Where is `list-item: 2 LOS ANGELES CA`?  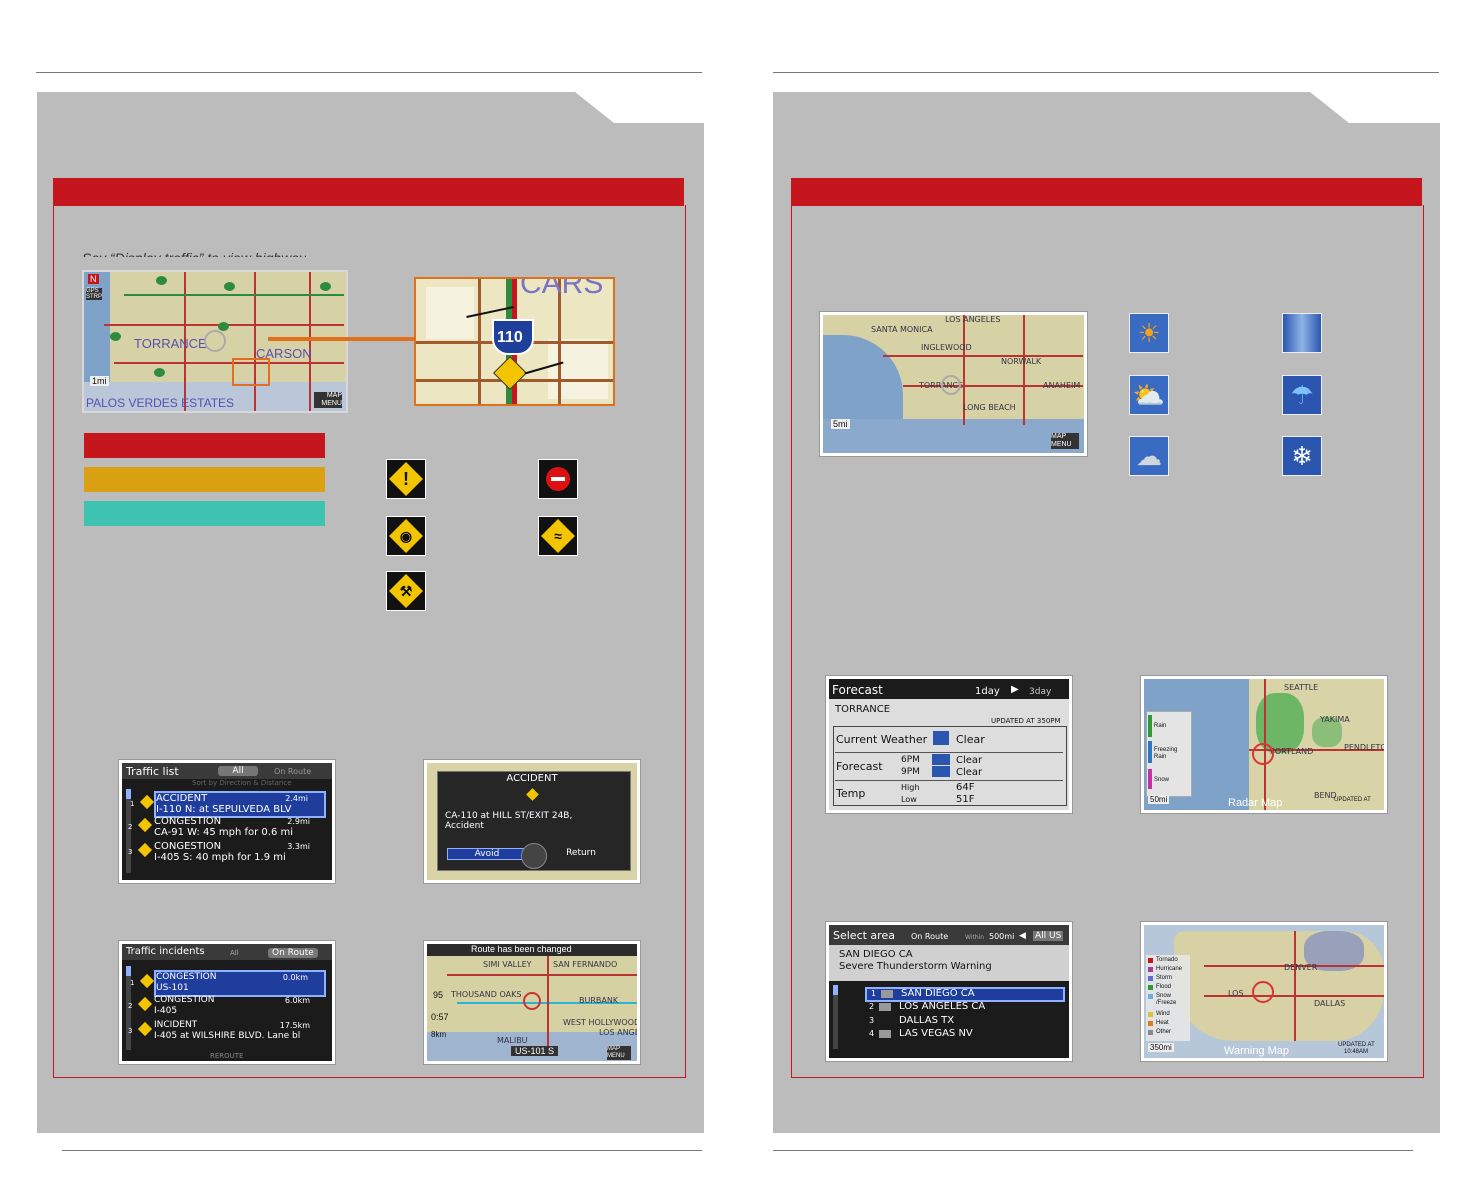 list-item: 2 LOS ANGELES CA is located at coordinates (963, 1007).